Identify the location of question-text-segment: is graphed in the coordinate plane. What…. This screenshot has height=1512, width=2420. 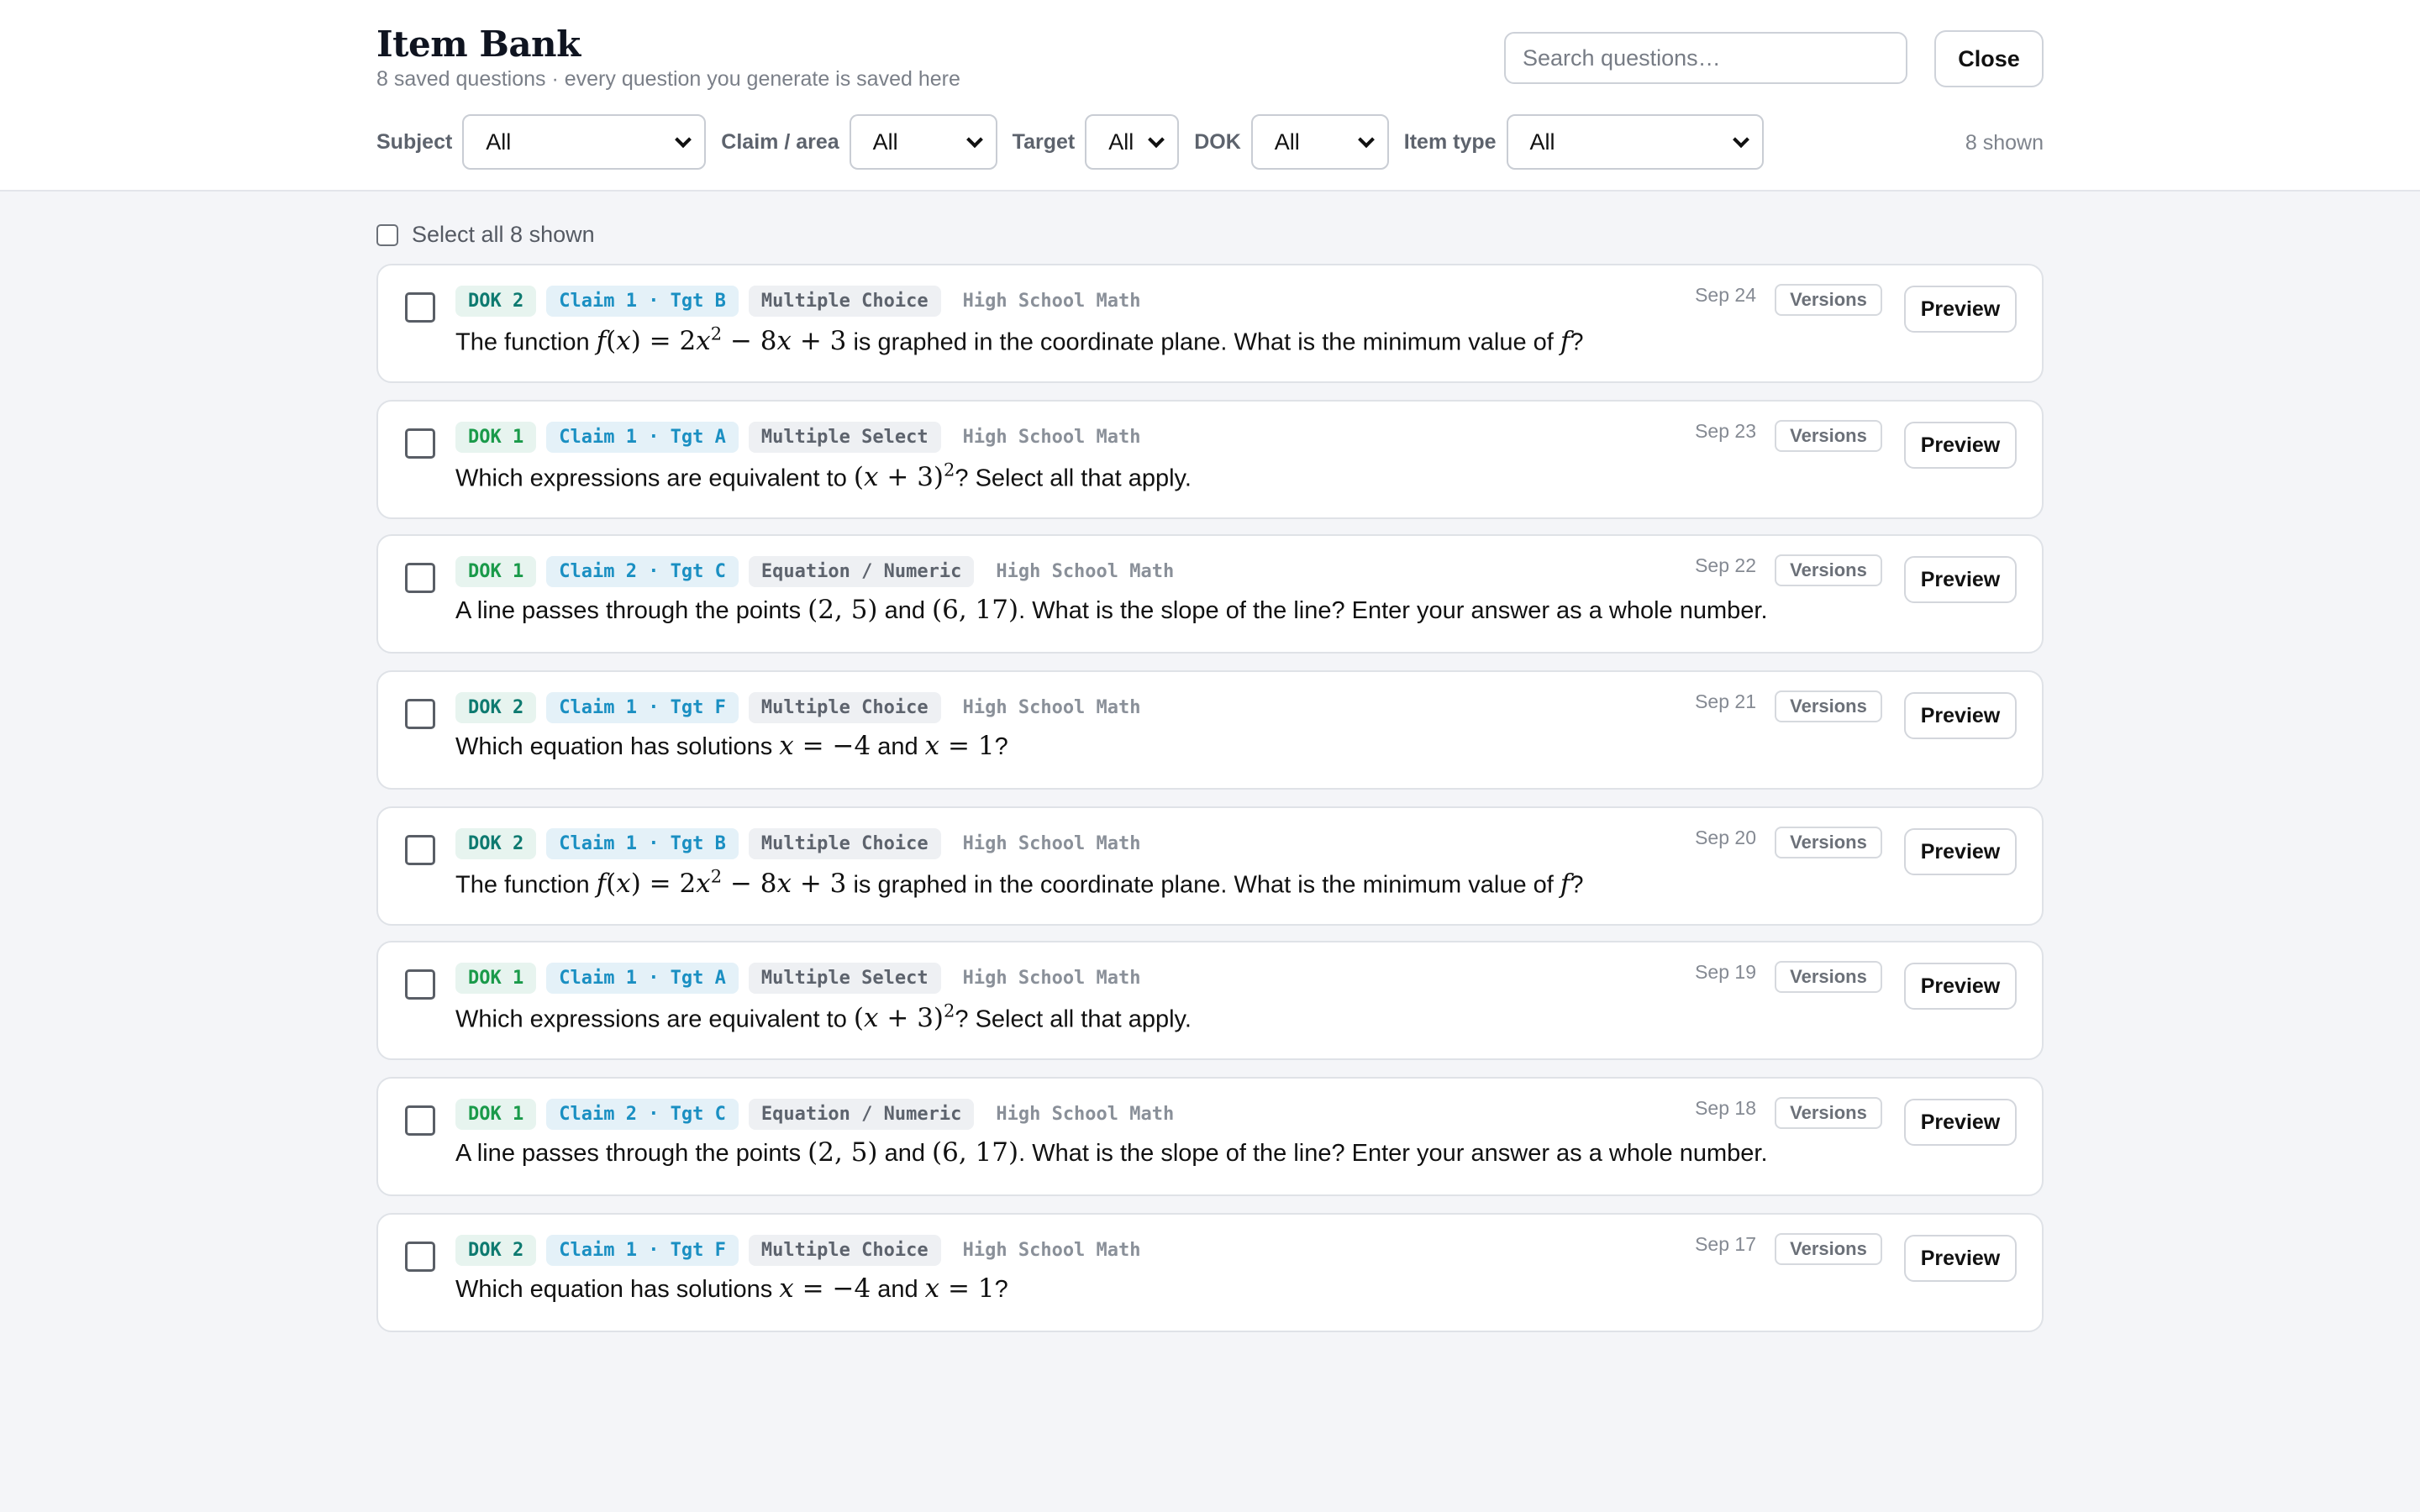
(1203, 885).